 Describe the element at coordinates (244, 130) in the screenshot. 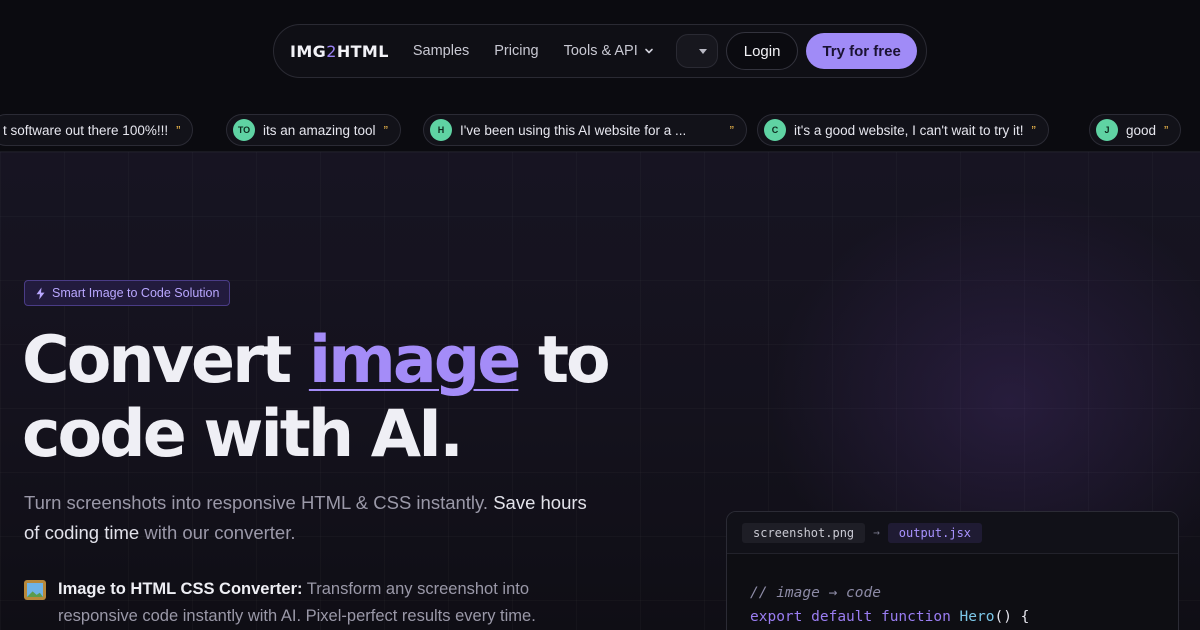

I see `avatar: TO` at that location.